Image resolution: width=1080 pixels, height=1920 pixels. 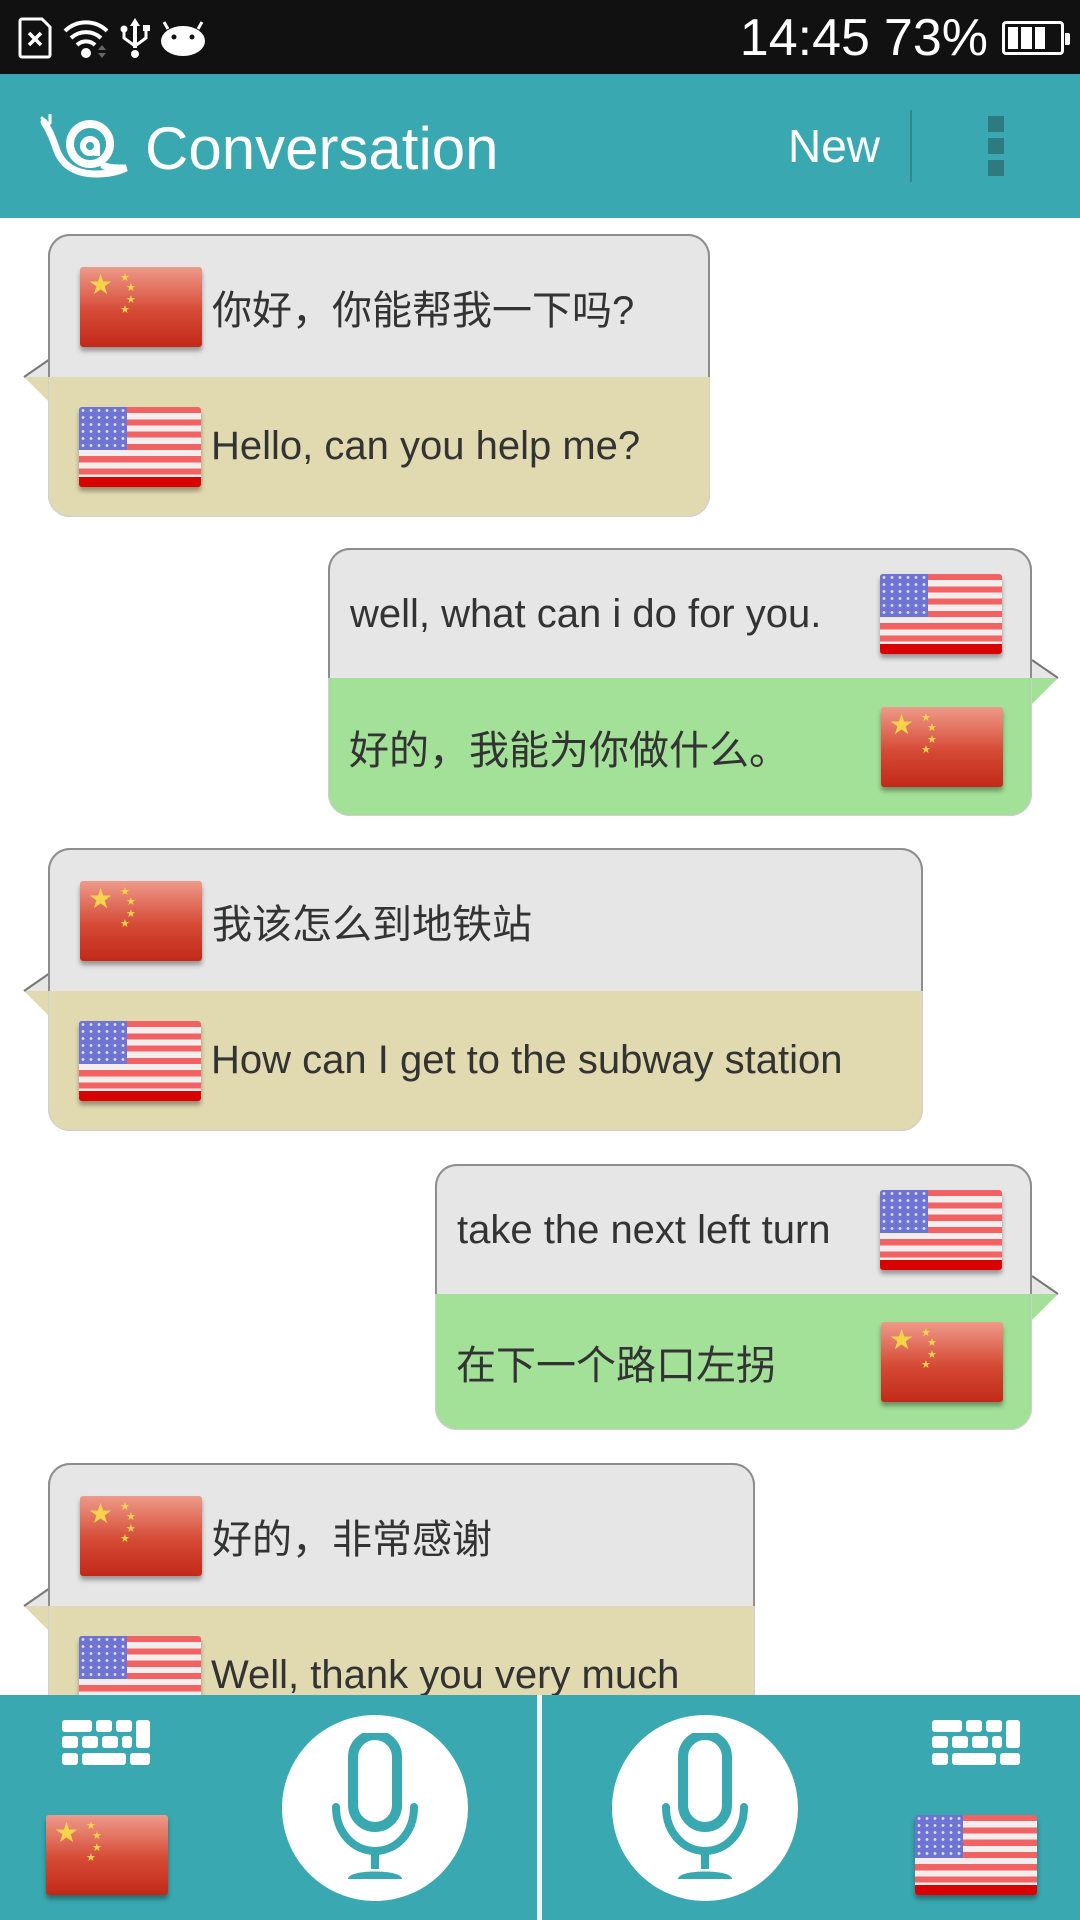 I want to click on translated-text: 好的，我能为你做什么。, so click(x=569, y=750).